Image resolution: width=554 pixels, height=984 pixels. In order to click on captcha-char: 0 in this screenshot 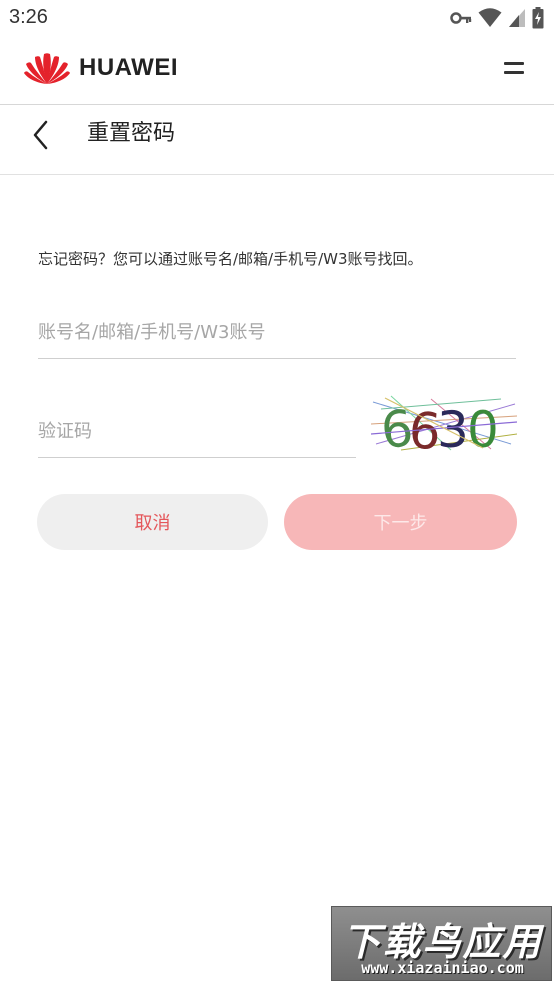, I will do `click(483, 426)`.